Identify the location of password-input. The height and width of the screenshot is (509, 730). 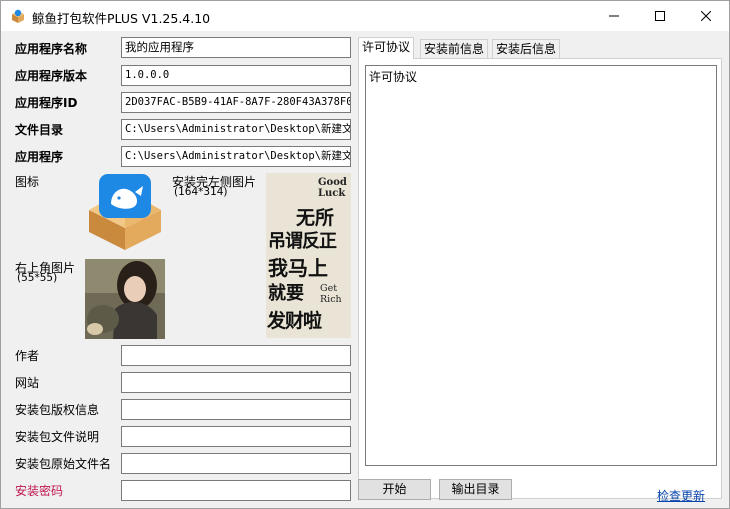
(236, 490).